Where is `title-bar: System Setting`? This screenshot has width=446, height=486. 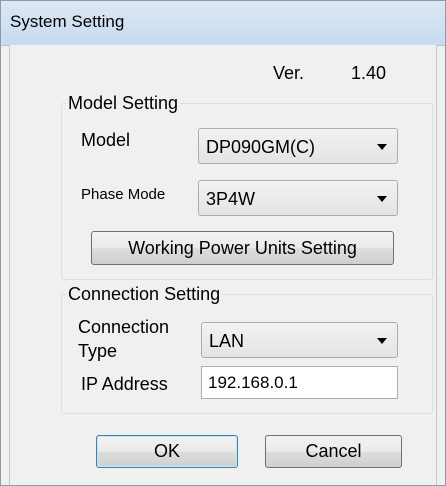 title-bar: System Setting is located at coordinates (223, 23).